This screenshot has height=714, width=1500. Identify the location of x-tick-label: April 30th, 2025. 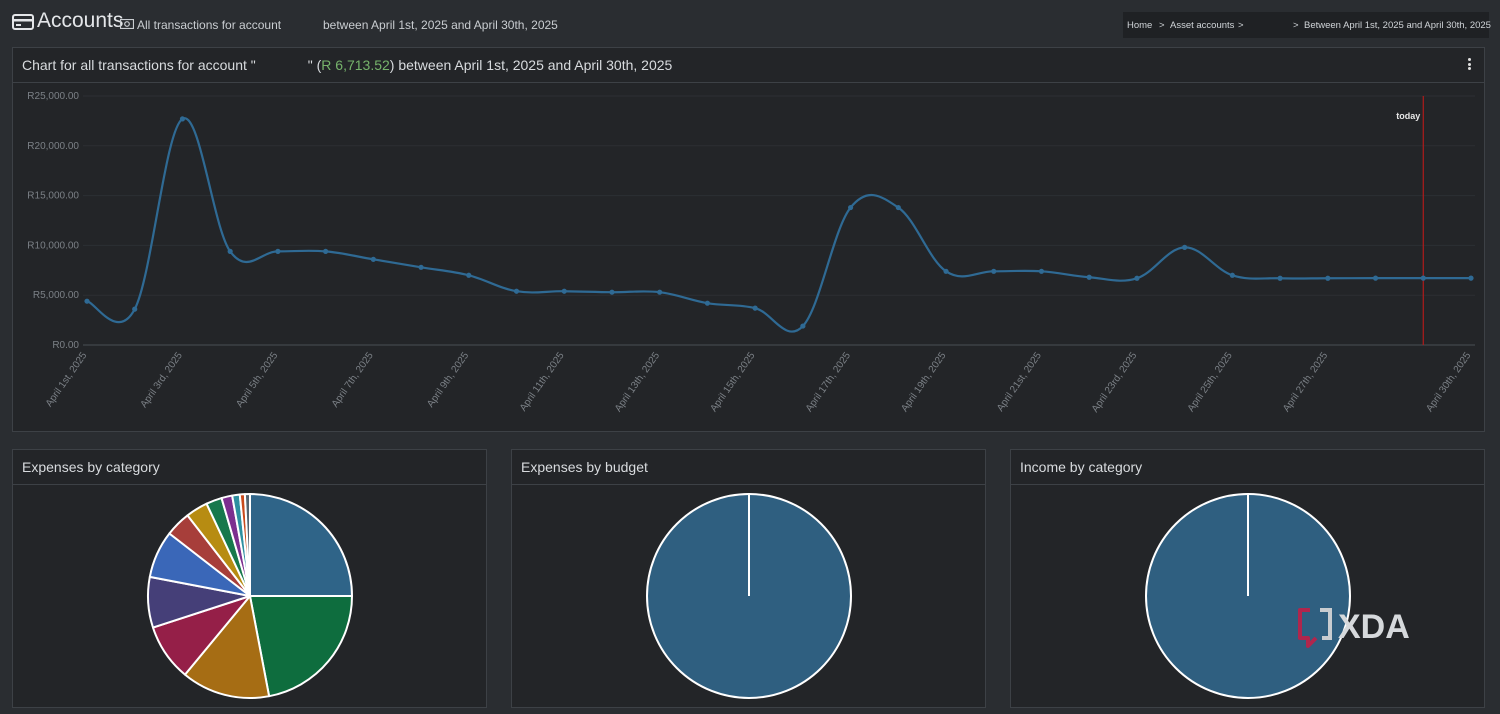
(1448, 382).